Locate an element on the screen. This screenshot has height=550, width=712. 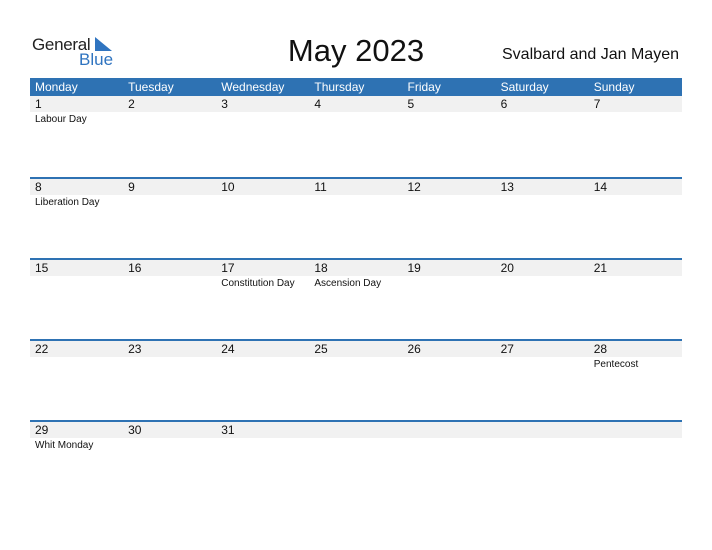
day-number: 10 is located at coordinates (228, 187).